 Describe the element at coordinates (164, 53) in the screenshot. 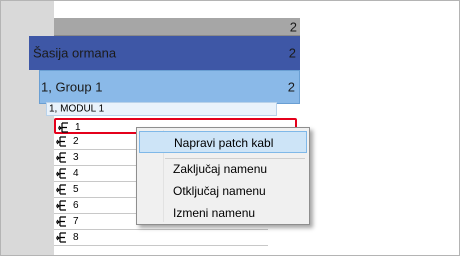

I see `sasija-row: Šasija ormana 2` at that location.